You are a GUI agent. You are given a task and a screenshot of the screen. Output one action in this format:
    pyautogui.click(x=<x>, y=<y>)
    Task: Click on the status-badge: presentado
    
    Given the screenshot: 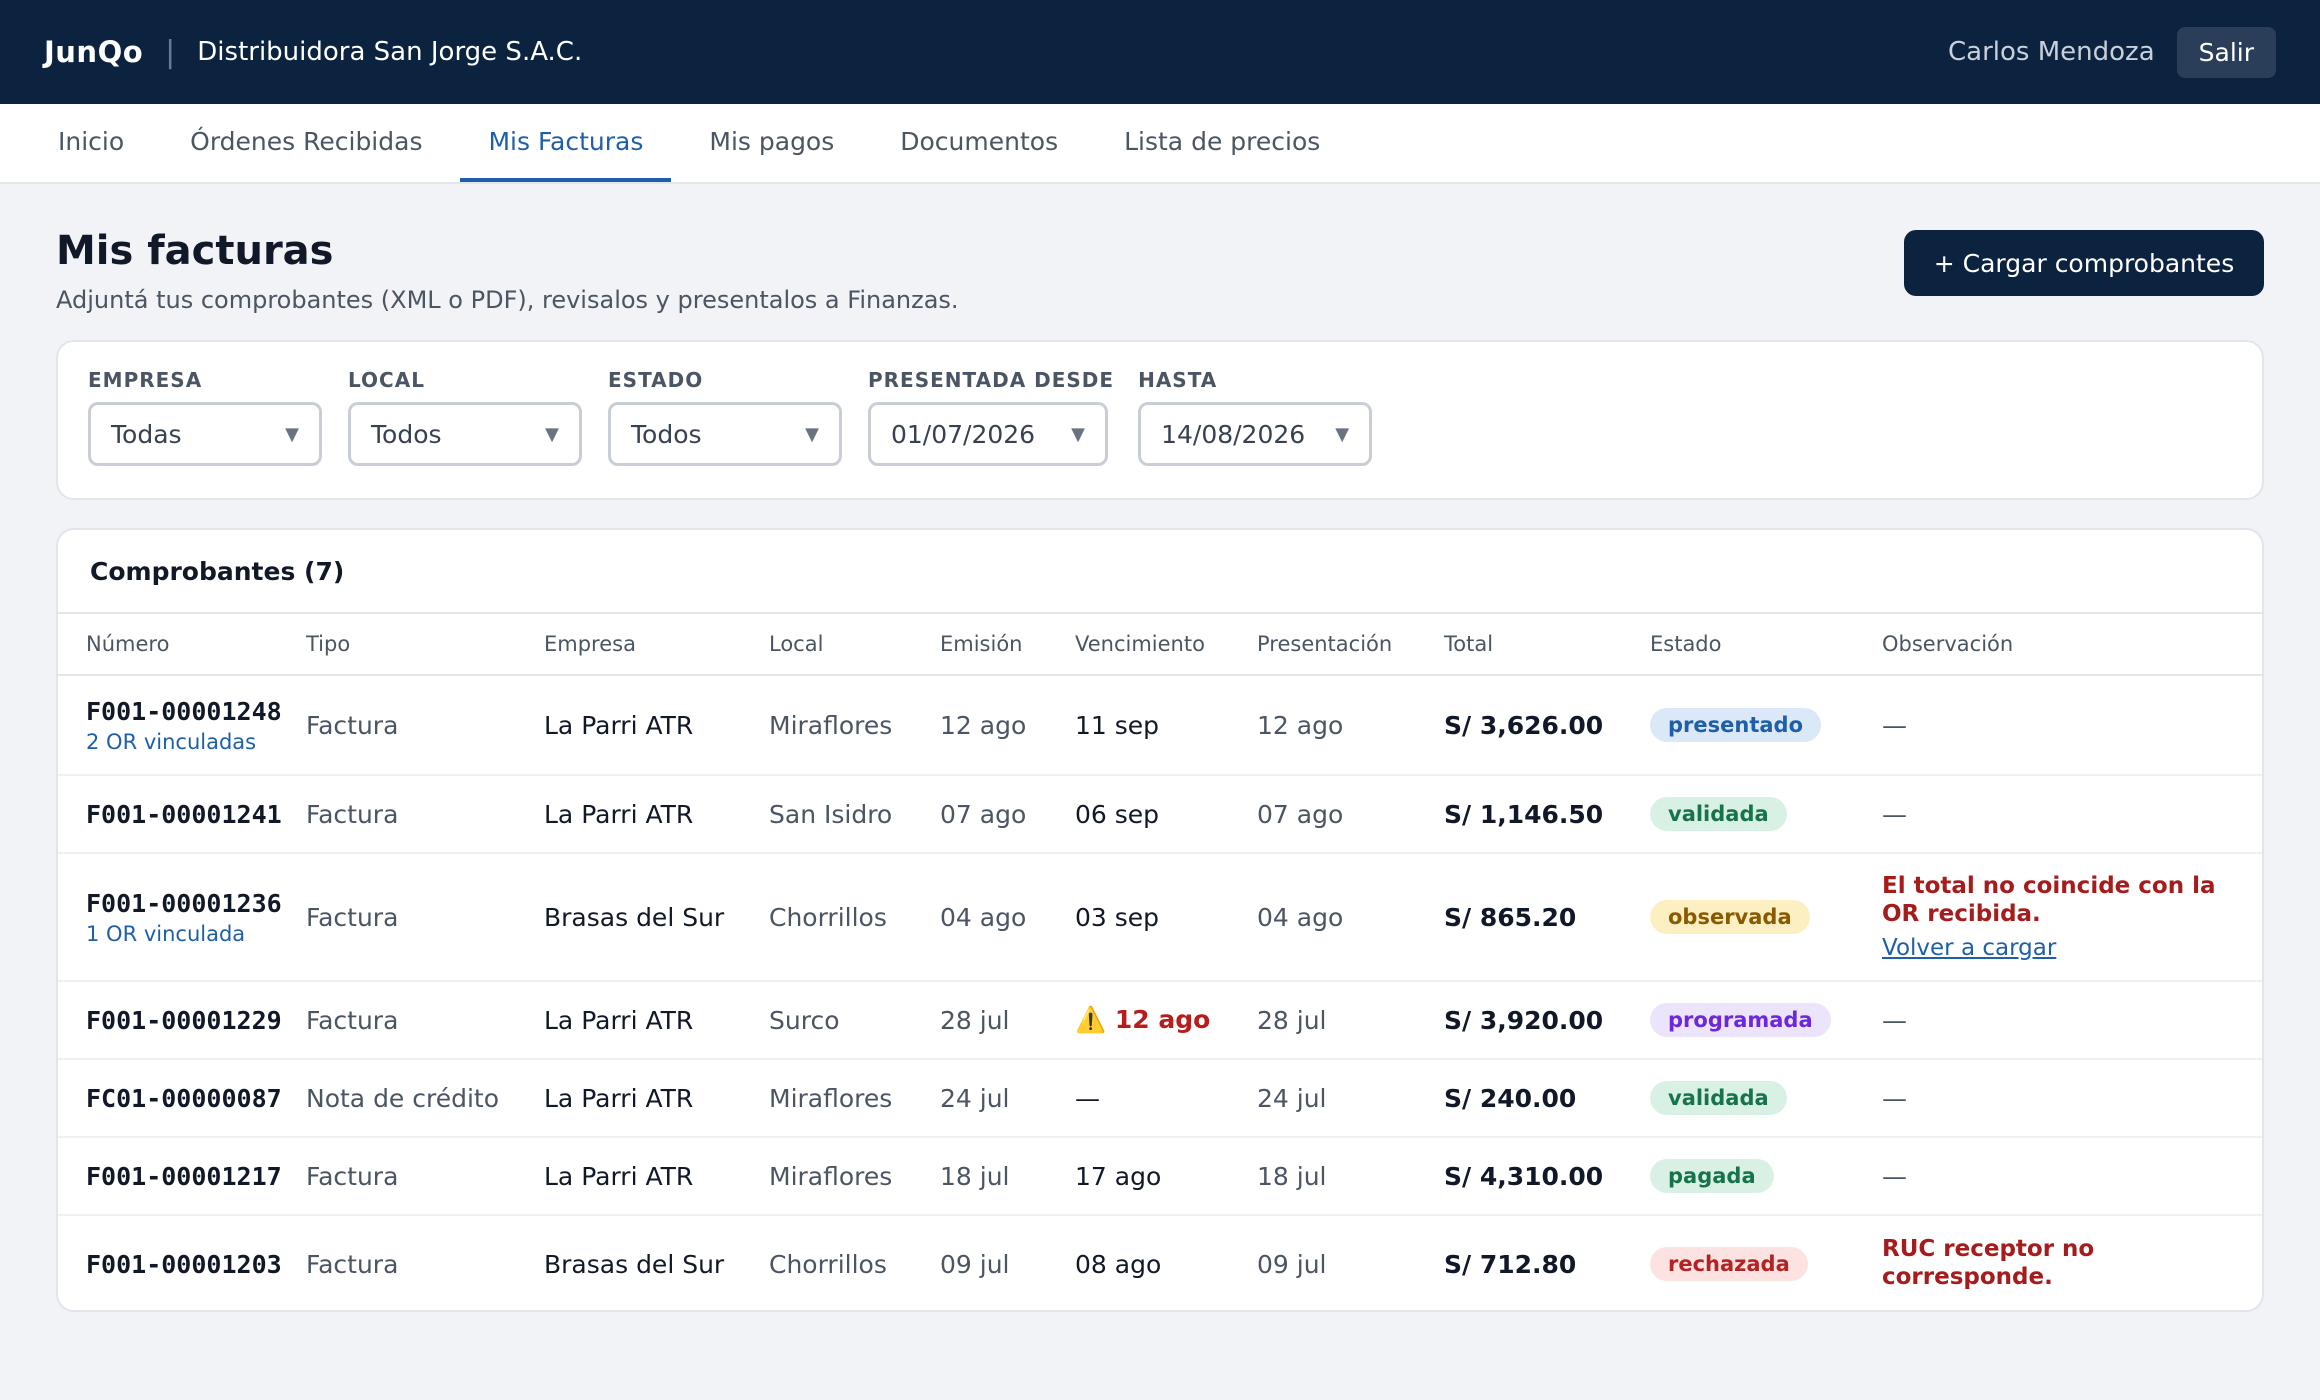 What is the action you would take?
    pyautogui.click(x=1735, y=725)
    